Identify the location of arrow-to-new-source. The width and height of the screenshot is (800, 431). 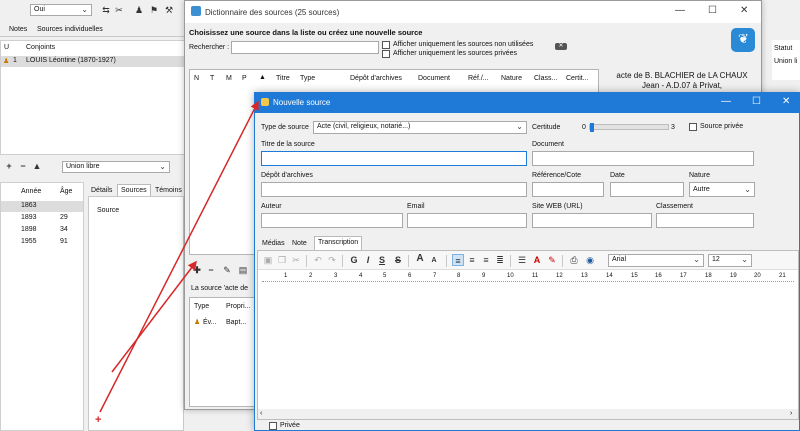
(179, 256).